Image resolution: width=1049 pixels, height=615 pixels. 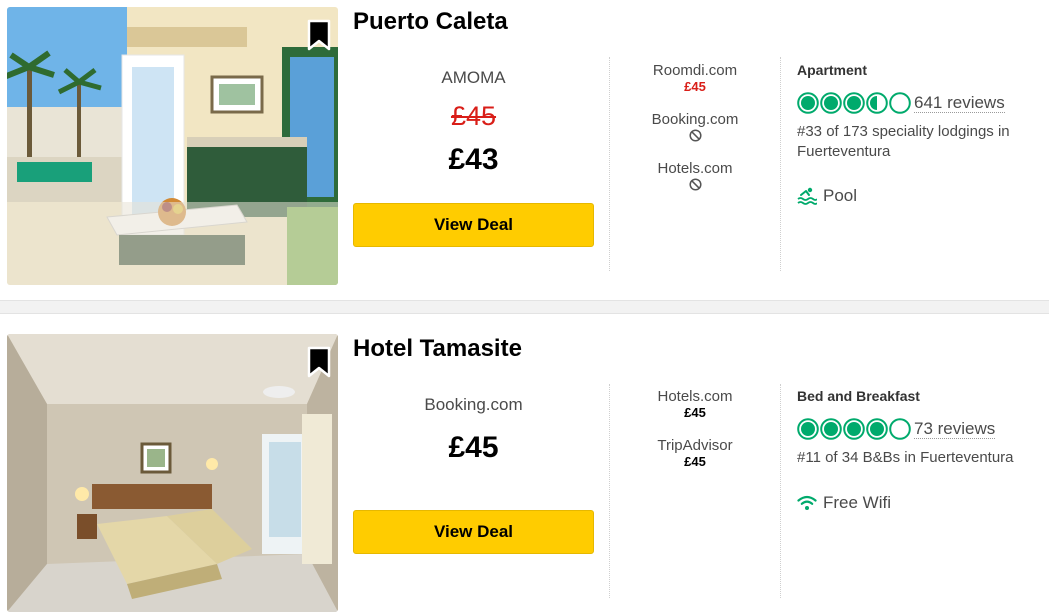 I want to click on offer-roomdi: Roomdi.com £45, so click(x=695, y=78).